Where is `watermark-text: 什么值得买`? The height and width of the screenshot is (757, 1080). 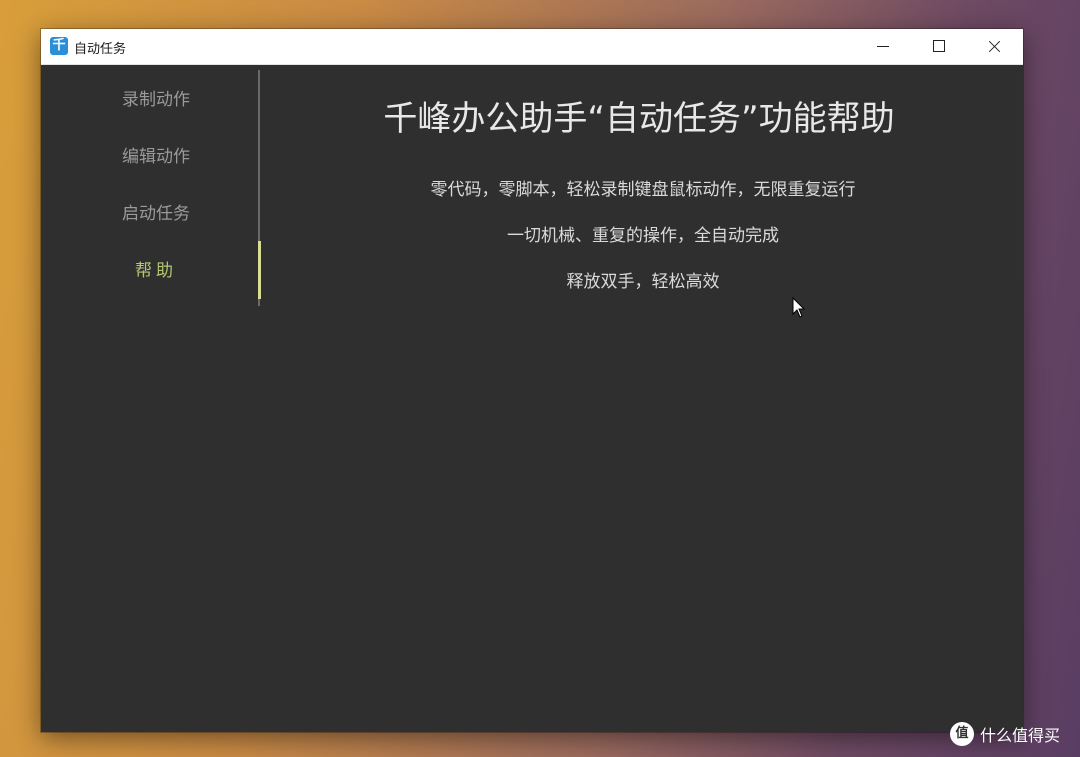
watermark-text: 什么值得买 is located at coordinates (1020, 735).